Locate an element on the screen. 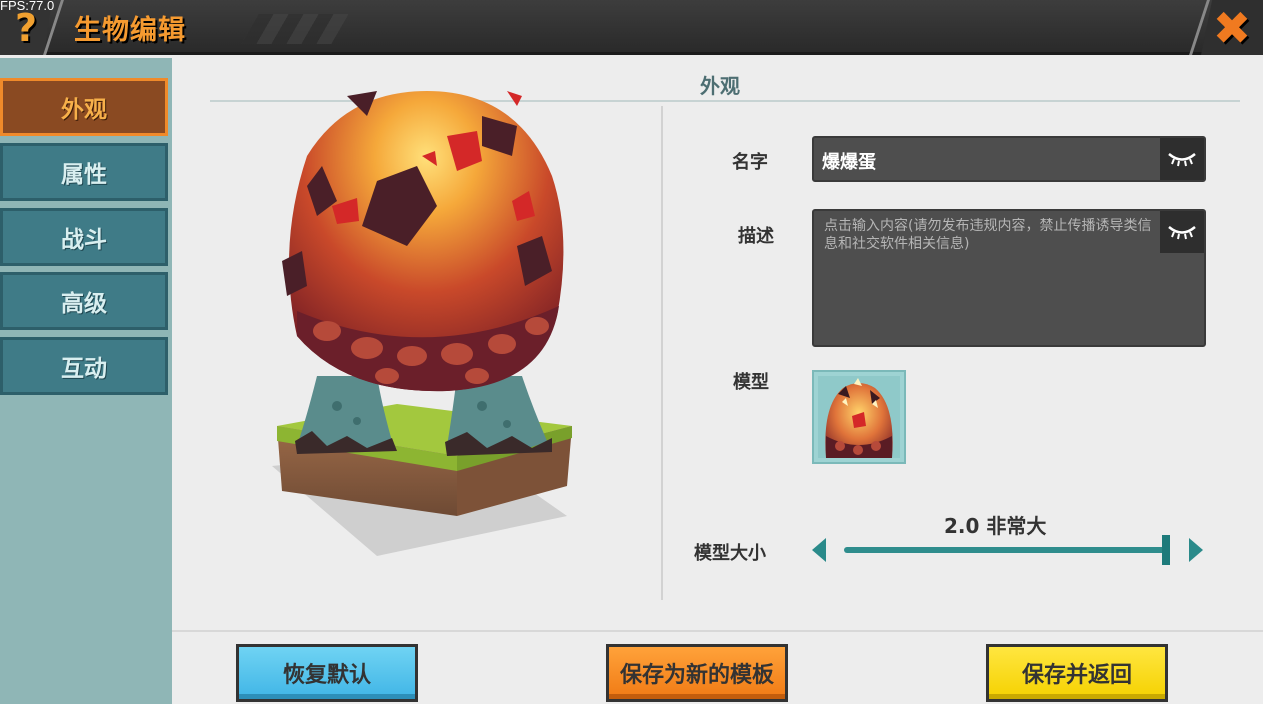  model-size-slider is located at coordinates (1007, 550).